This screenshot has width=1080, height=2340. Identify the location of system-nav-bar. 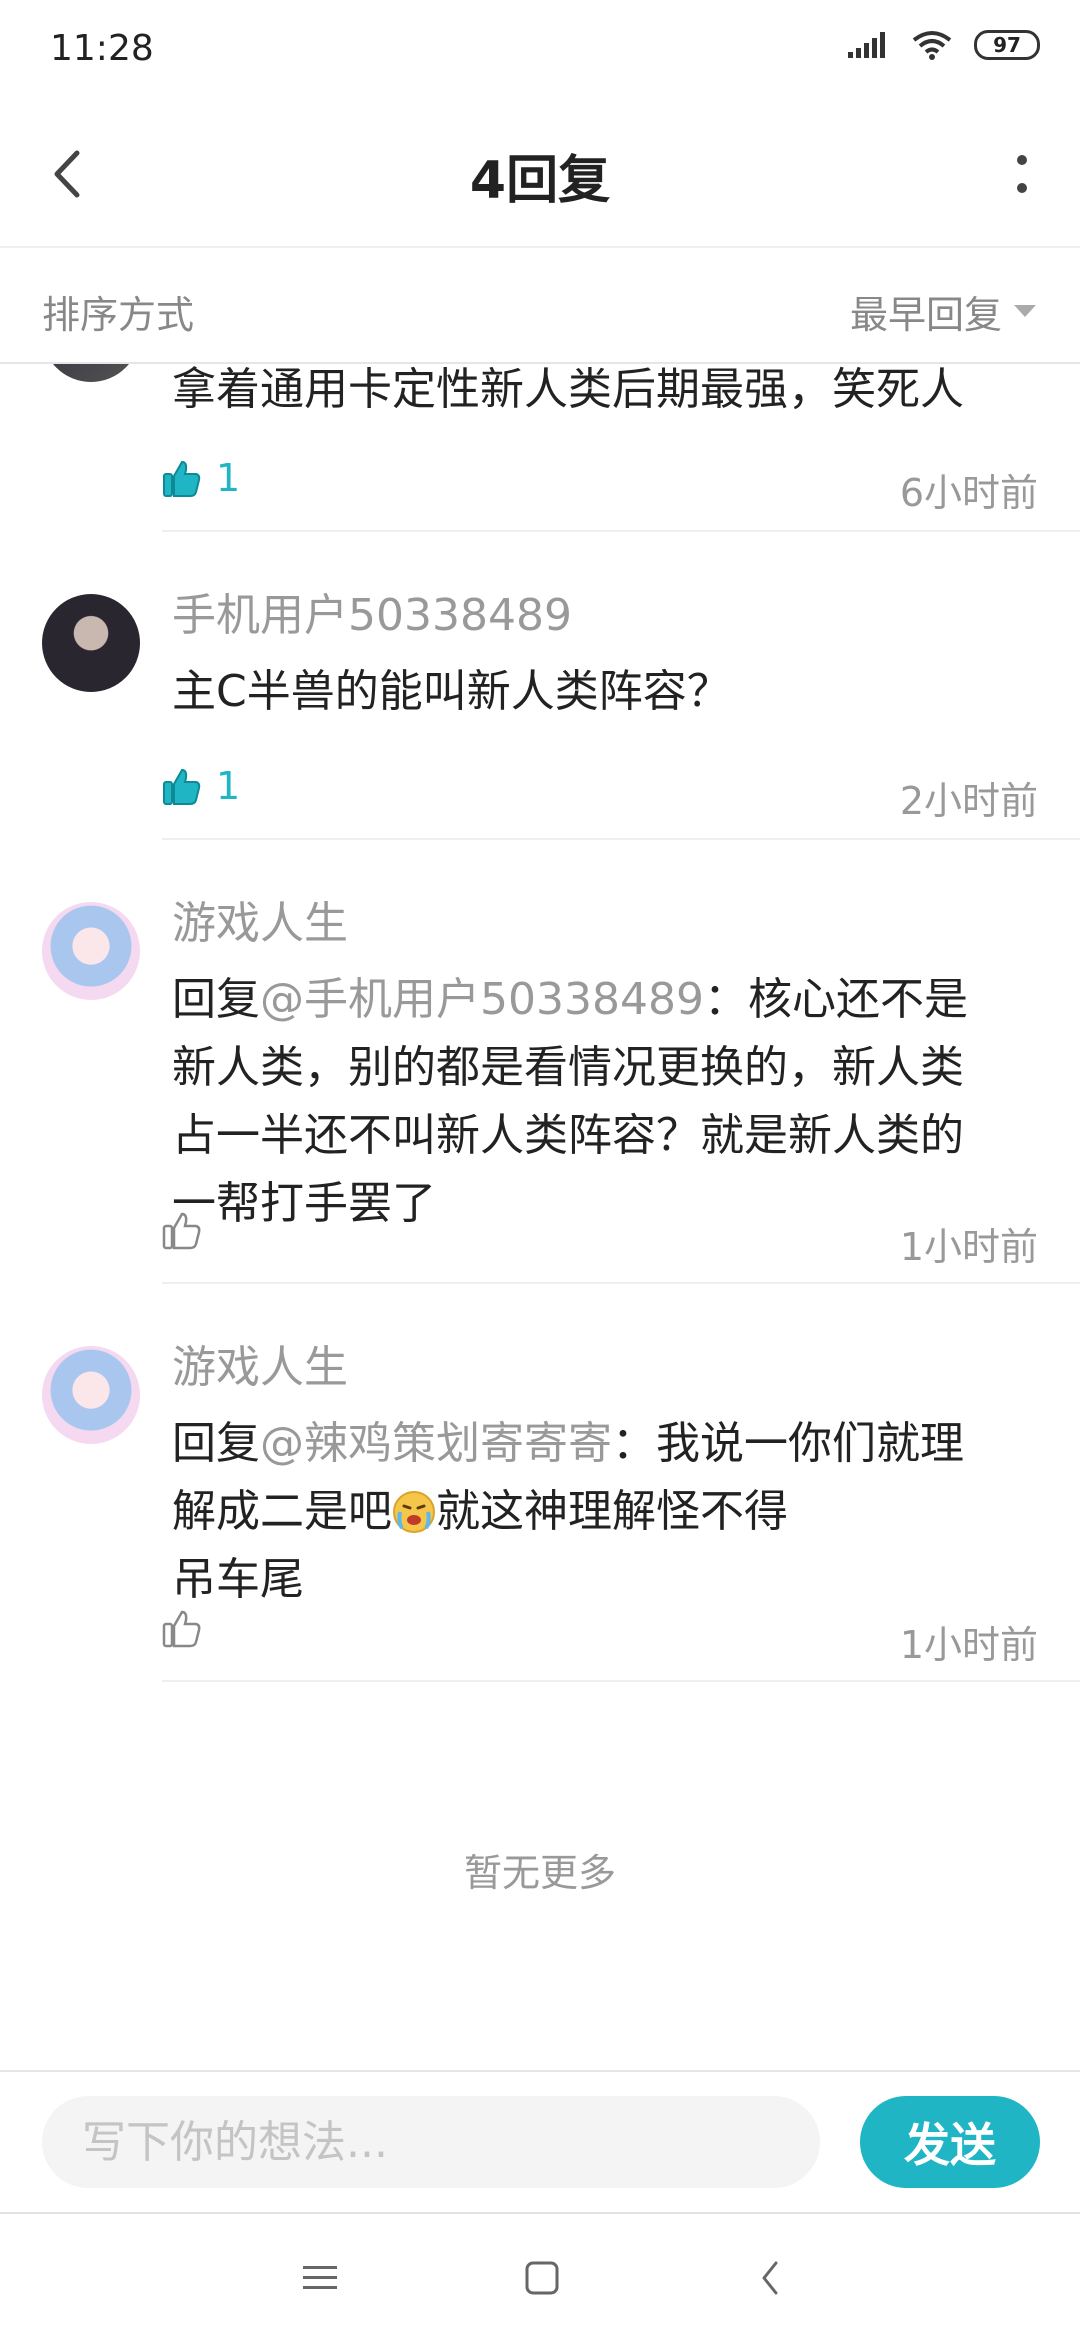
(540, 2276).